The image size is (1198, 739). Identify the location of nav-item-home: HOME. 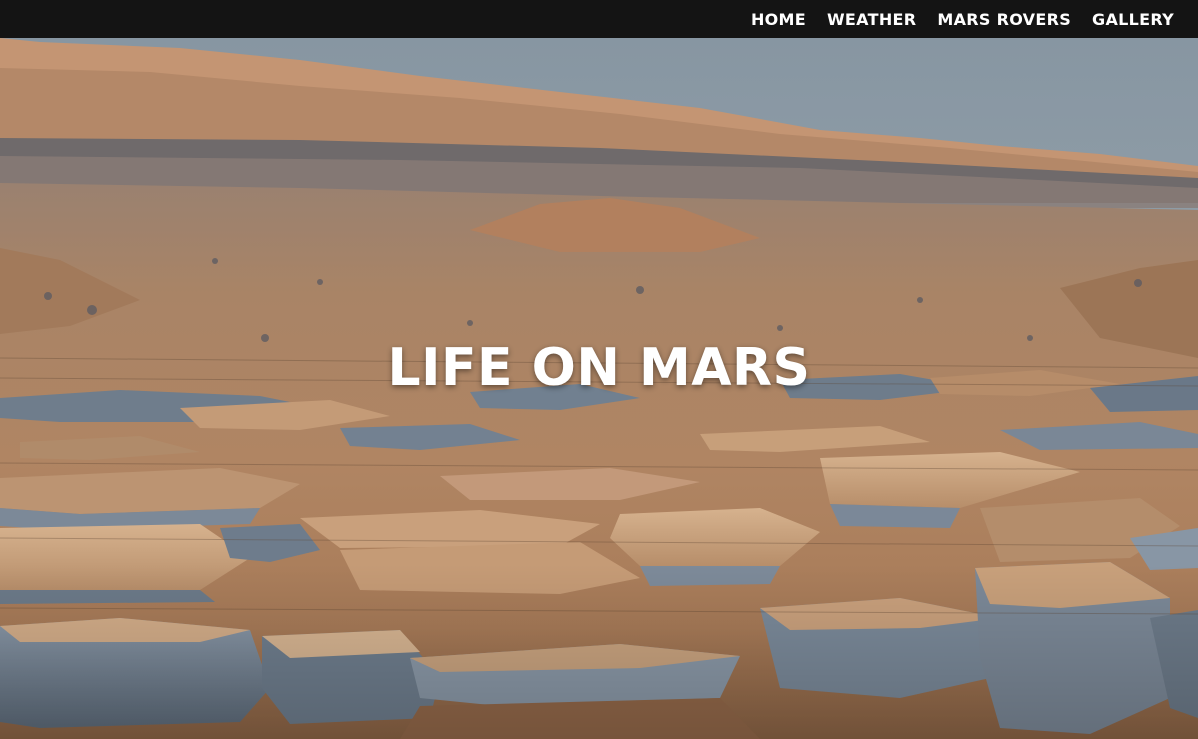
(778, 19).